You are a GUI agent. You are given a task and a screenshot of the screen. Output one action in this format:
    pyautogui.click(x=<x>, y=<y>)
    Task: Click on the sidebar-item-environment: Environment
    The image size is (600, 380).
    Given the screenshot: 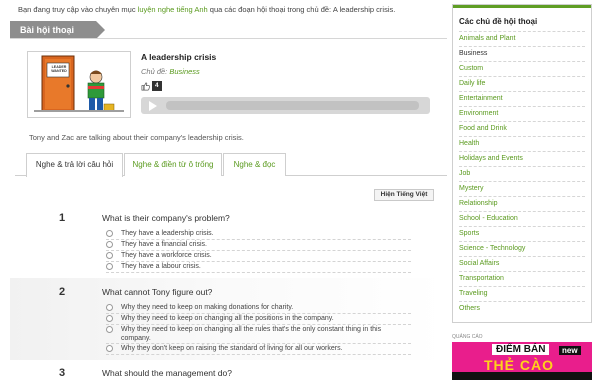 What is the action you would take?
    pyautogui.click(x=478, y=113)
    